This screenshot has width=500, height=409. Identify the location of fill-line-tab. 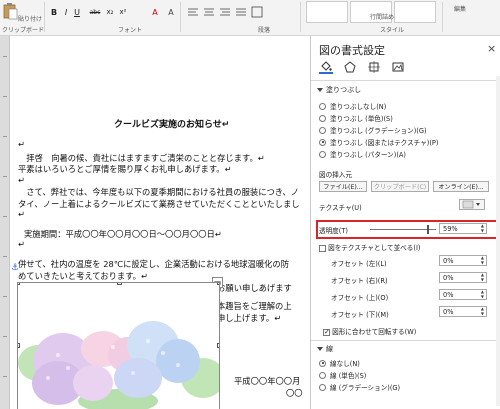
(326, 67).